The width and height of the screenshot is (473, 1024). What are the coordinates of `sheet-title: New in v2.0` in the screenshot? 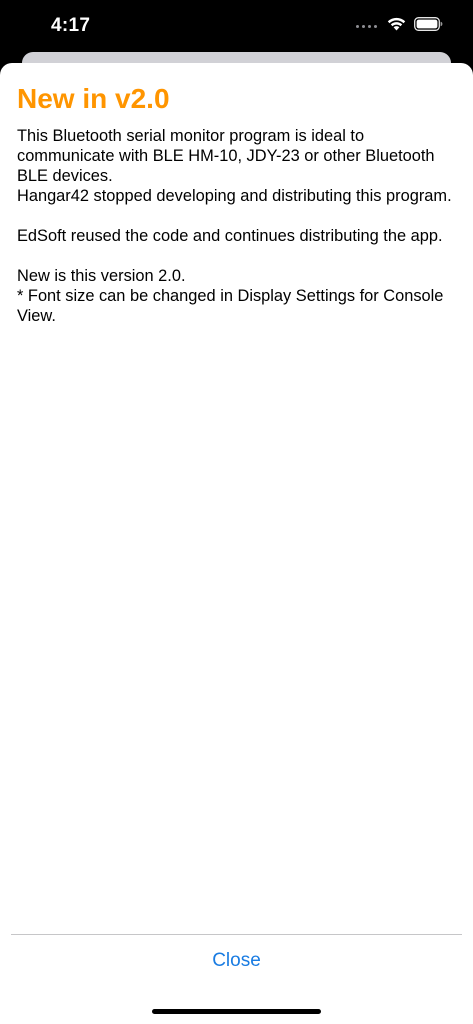 It's located at (93, 98).